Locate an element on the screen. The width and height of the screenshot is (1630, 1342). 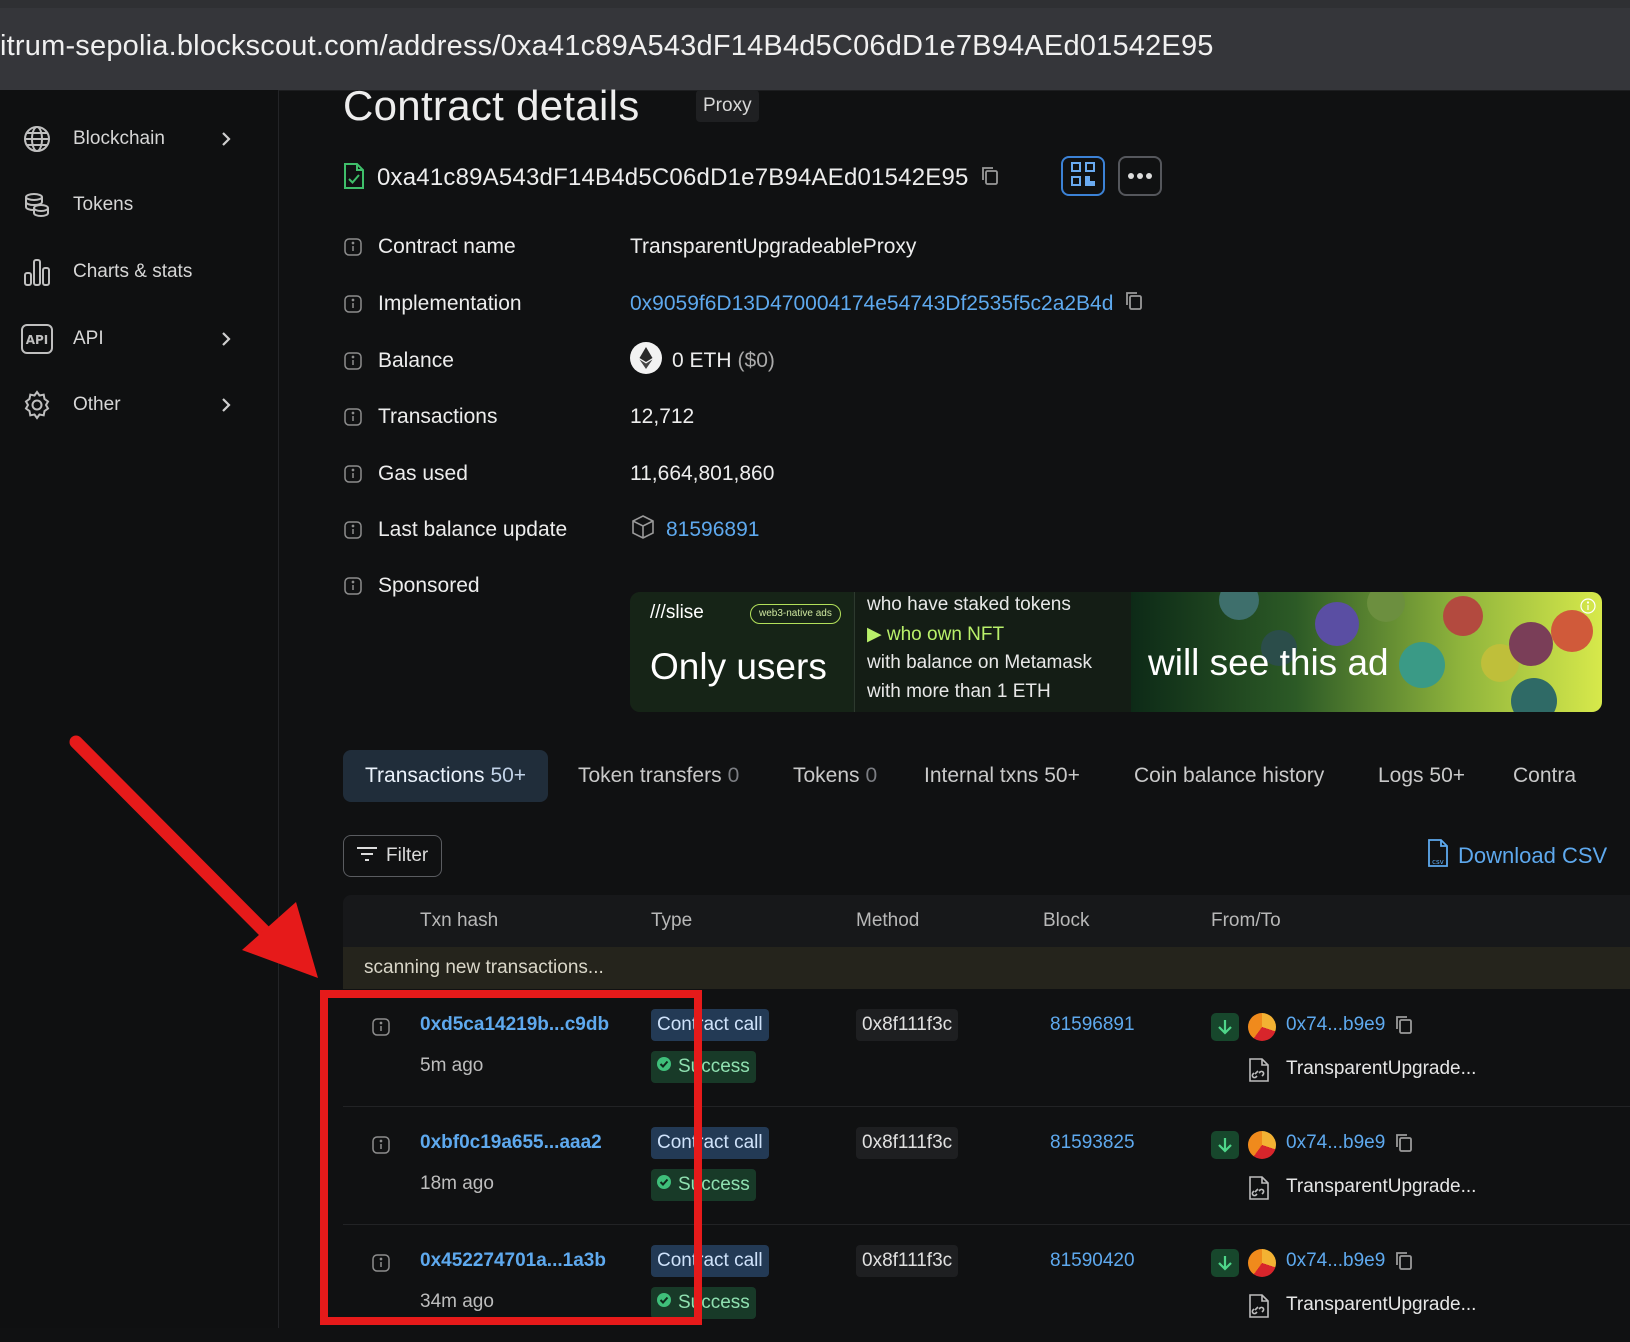
tab-coin-balance-history: Coin balance history is located at coordinates (1229, 776).